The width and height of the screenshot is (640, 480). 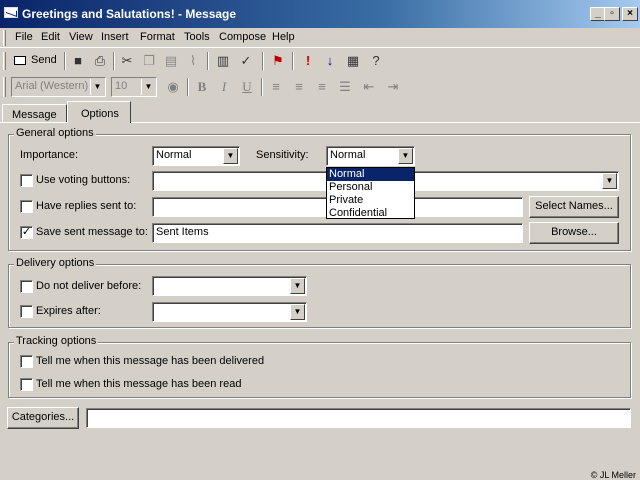 I want to click on save-icon: ■, so click(x=78, y=61).